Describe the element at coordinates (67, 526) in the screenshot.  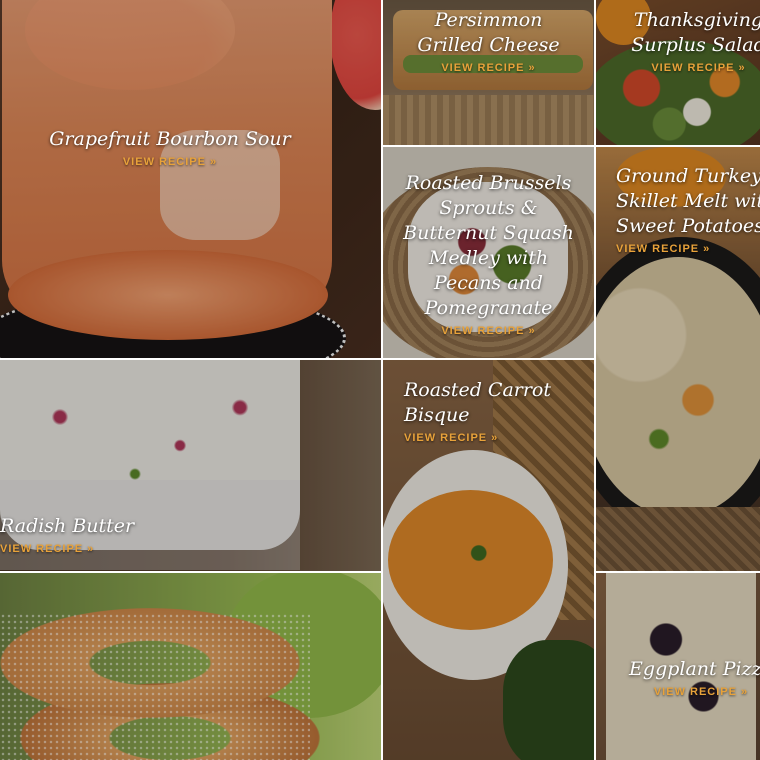
I see `recipe-title: Radish Butter` at that location.